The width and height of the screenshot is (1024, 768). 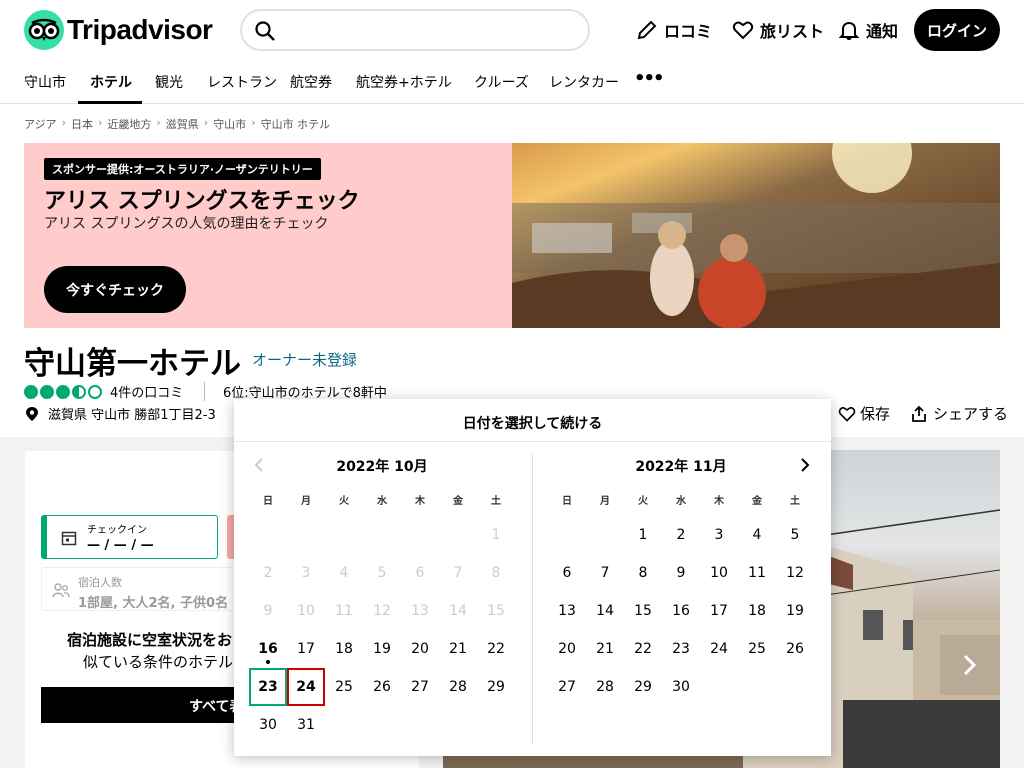 I want to click on calendar-day: 31, so click(x=306, y=725).